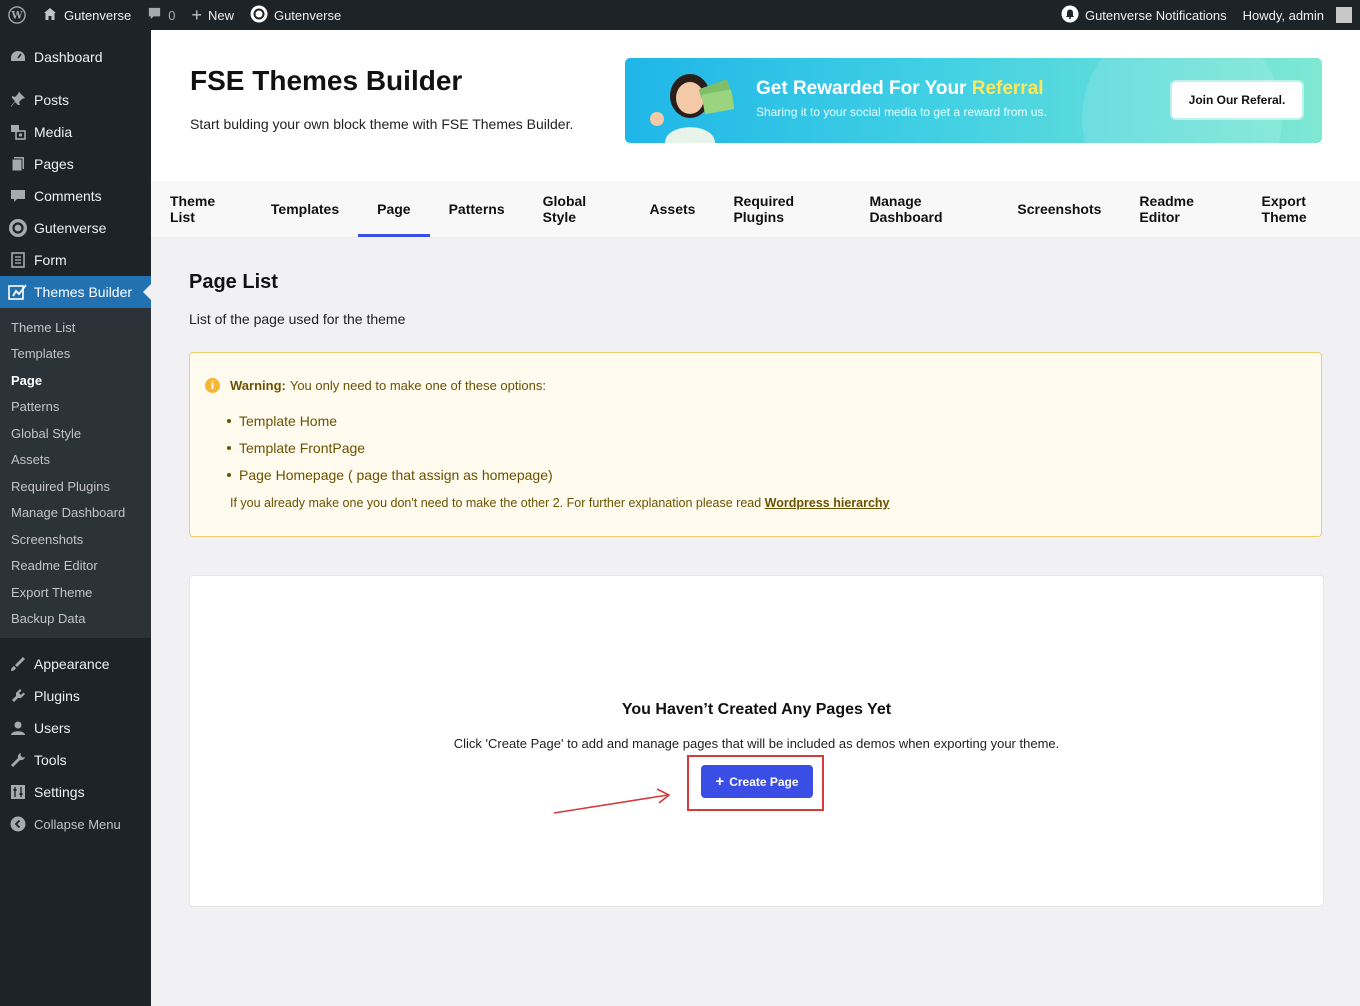 The image size is (1360, 1006). What do you see at coordinates (1070, 15) in the screenshot?
I see `bell-icon` at bounding box center [1070, 15].